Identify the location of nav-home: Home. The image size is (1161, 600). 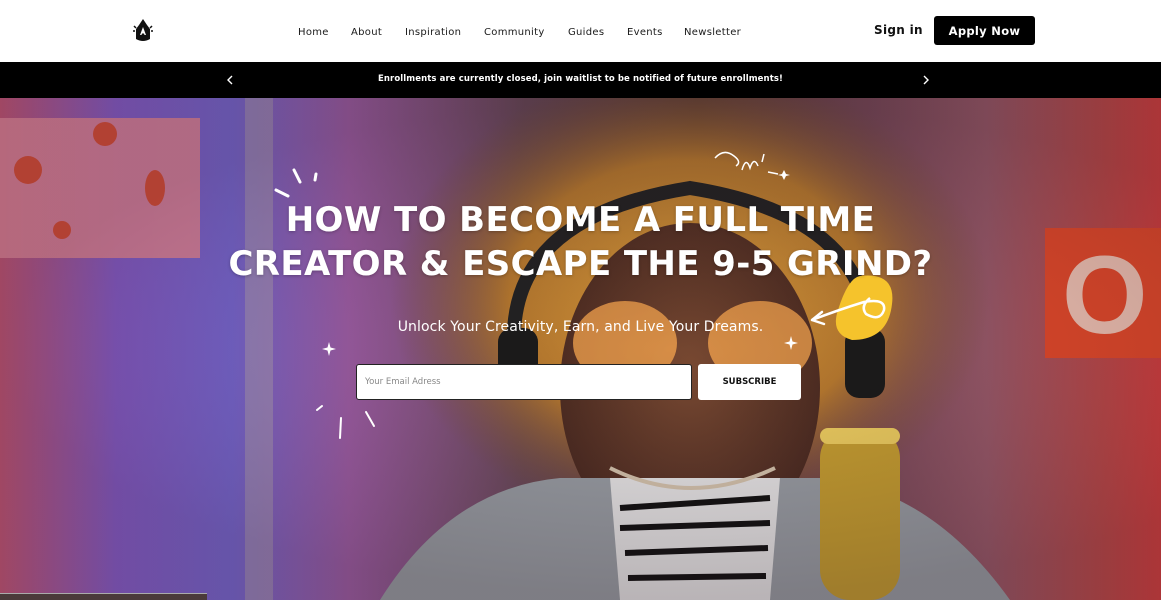
(313, 32).